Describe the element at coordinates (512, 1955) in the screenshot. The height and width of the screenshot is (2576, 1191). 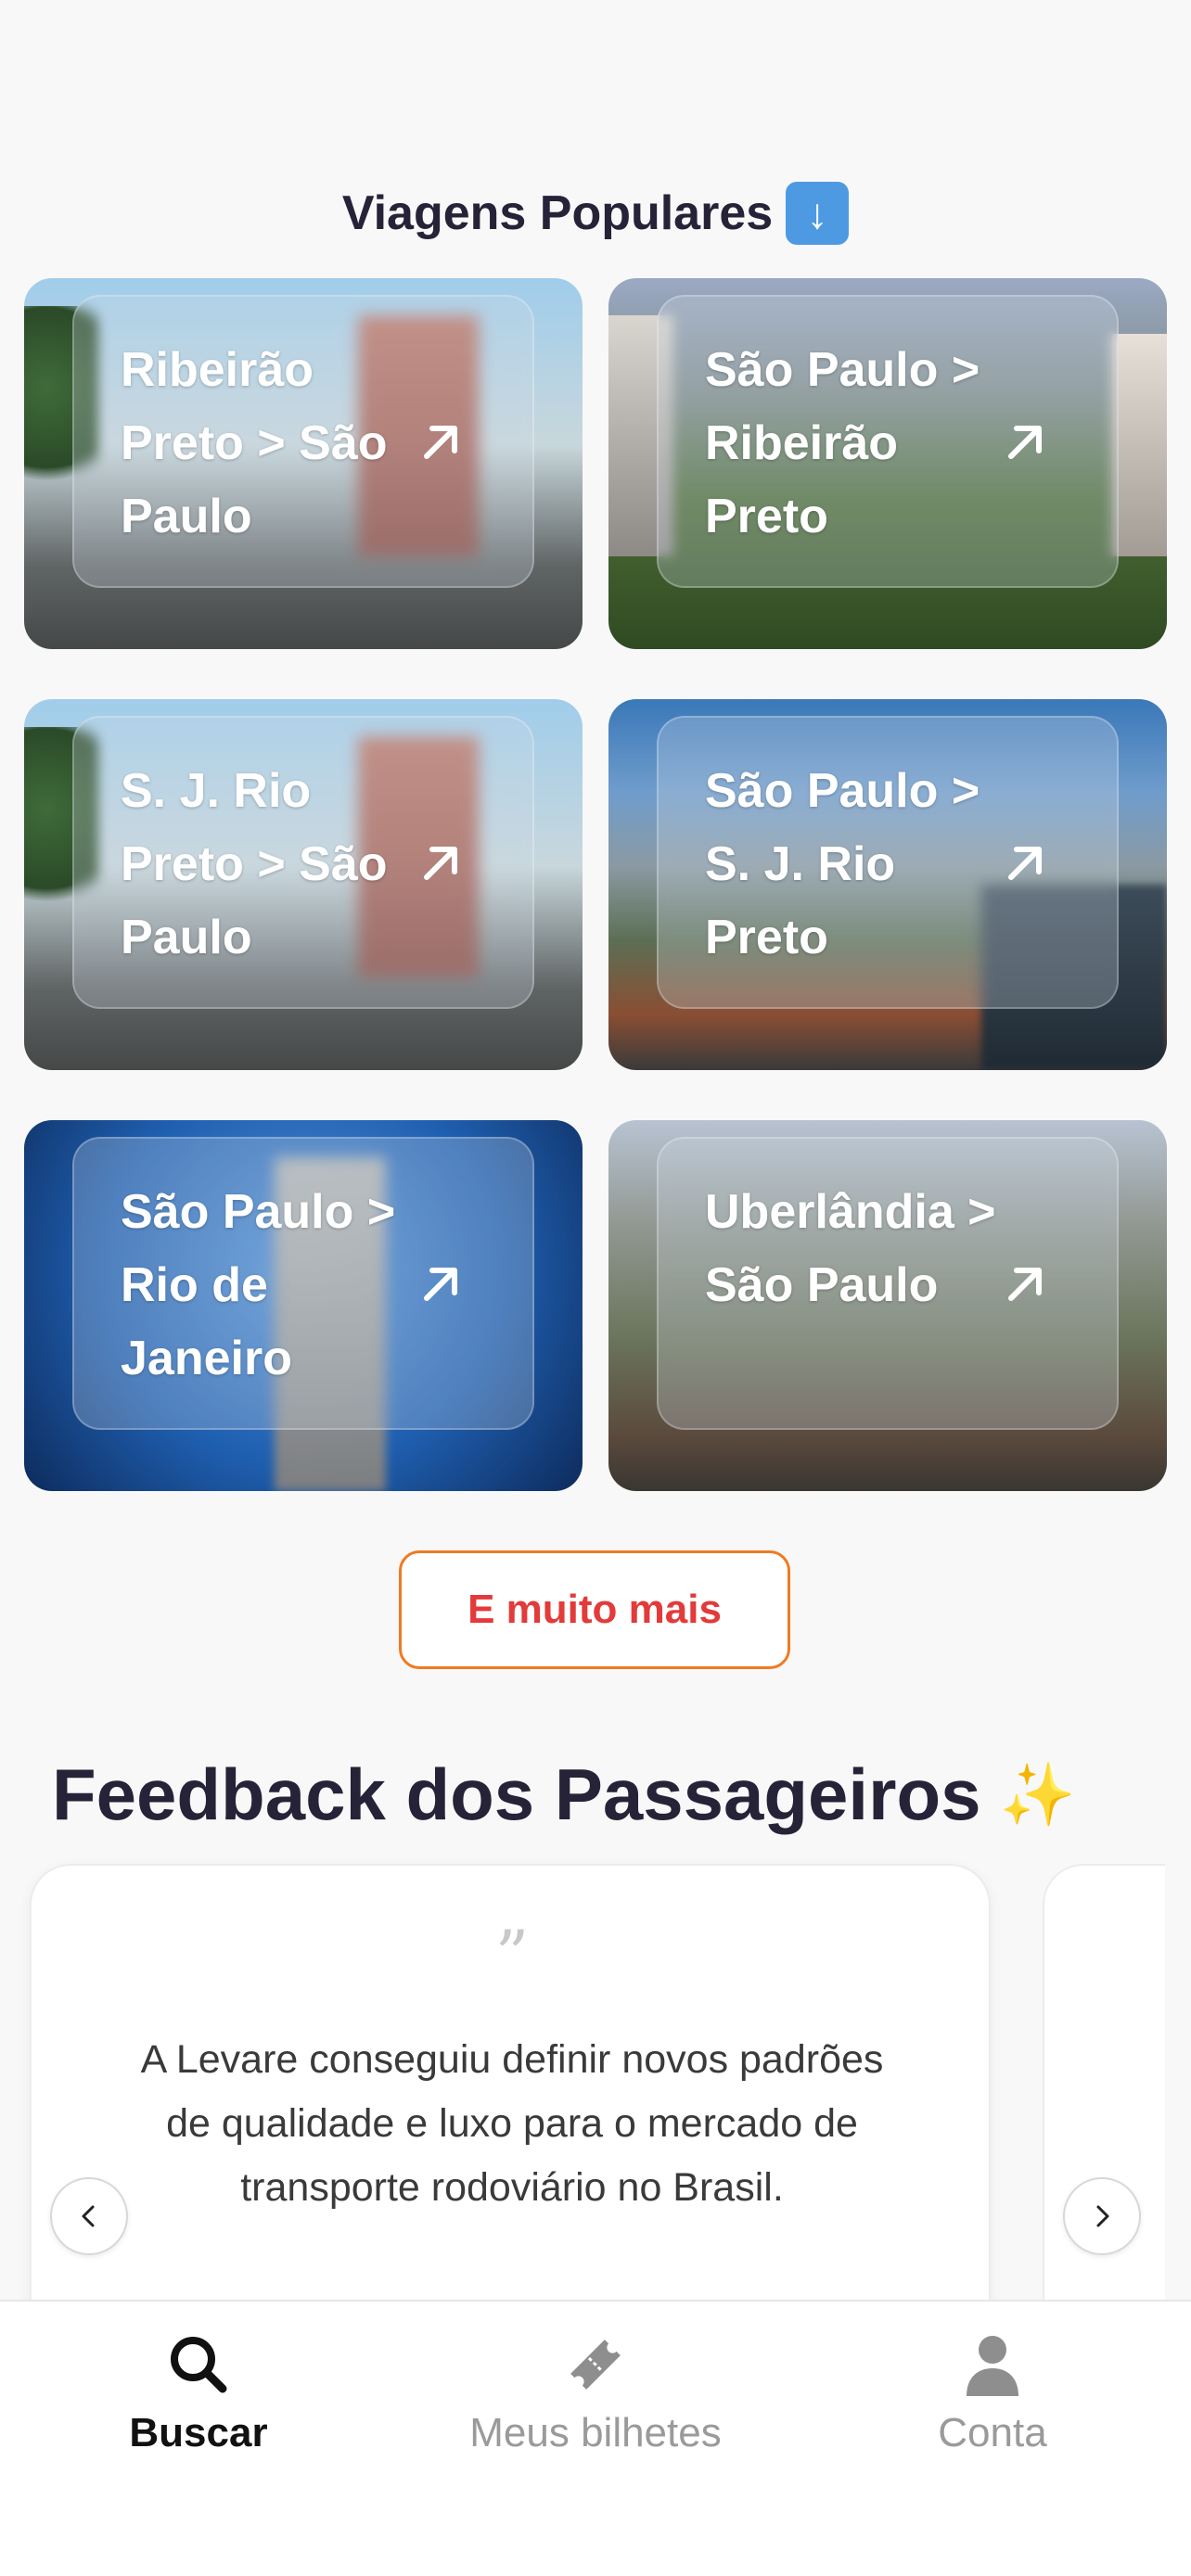
I see `quote-mark-icon: ”` at that location.